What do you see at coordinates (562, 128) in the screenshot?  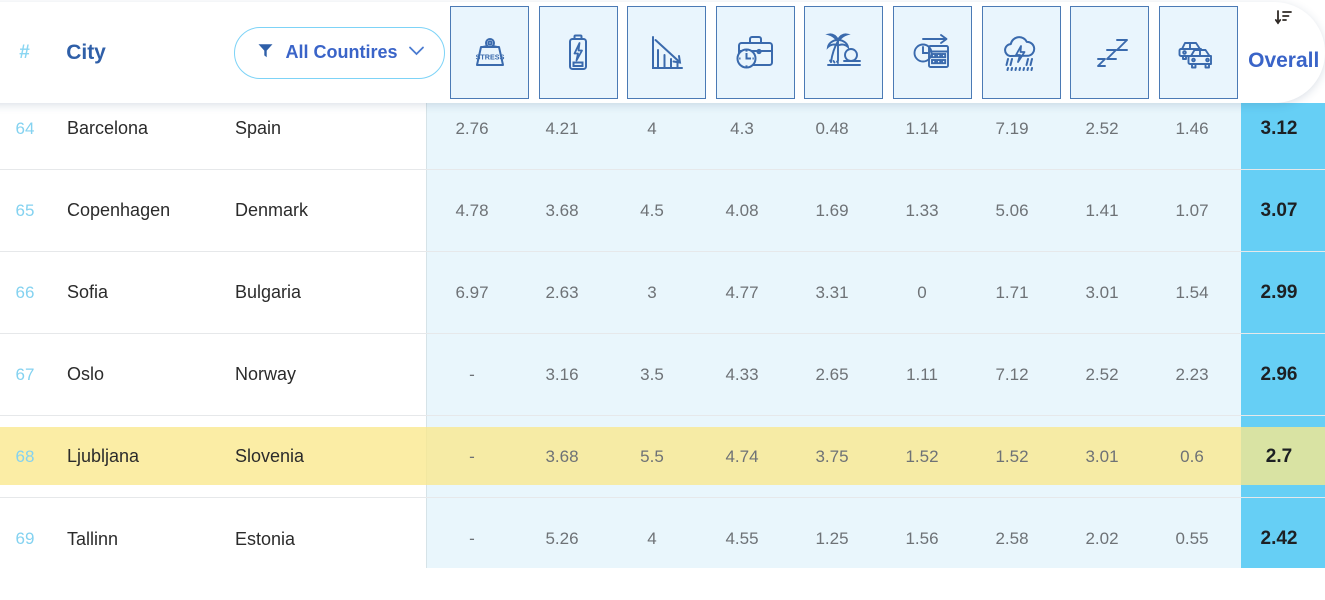 I see `row-metric-value-2: 4.21` at bounding box center [562, 128].